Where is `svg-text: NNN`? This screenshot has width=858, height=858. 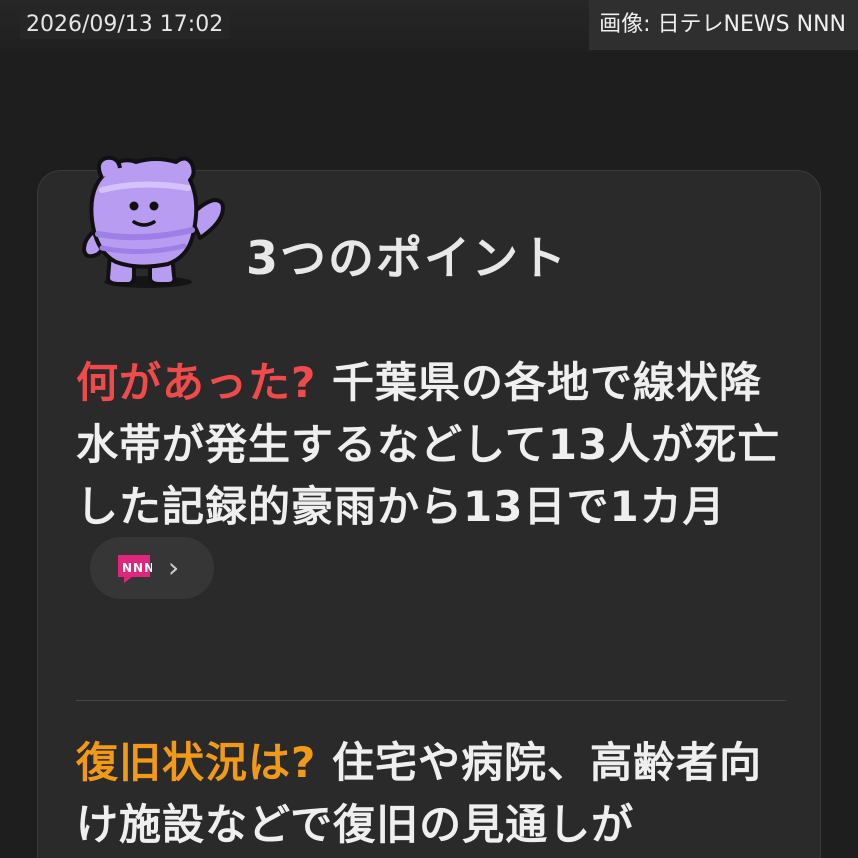 svg-text: NNN is located at coordinates (137, 568).